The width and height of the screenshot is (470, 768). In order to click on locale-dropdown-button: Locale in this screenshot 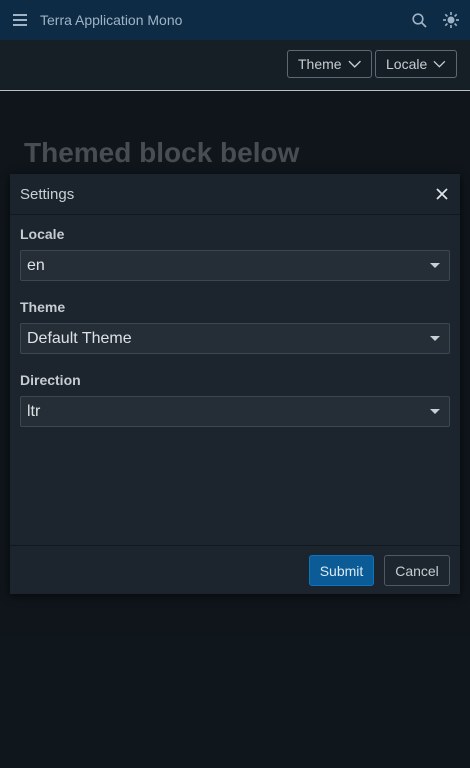, I will do `click(416, 64)`.